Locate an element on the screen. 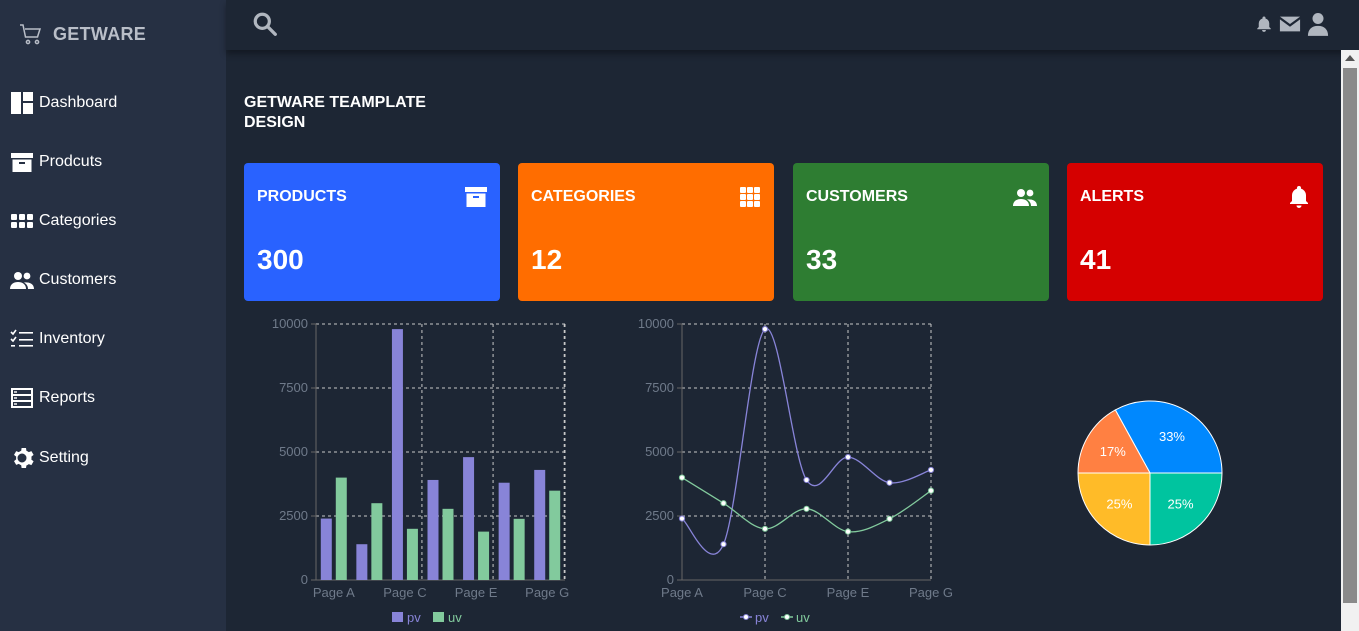 The height and width of the screenshot is (631, 1359). card-title: ALERTS is located at coordinates (1112, 196).